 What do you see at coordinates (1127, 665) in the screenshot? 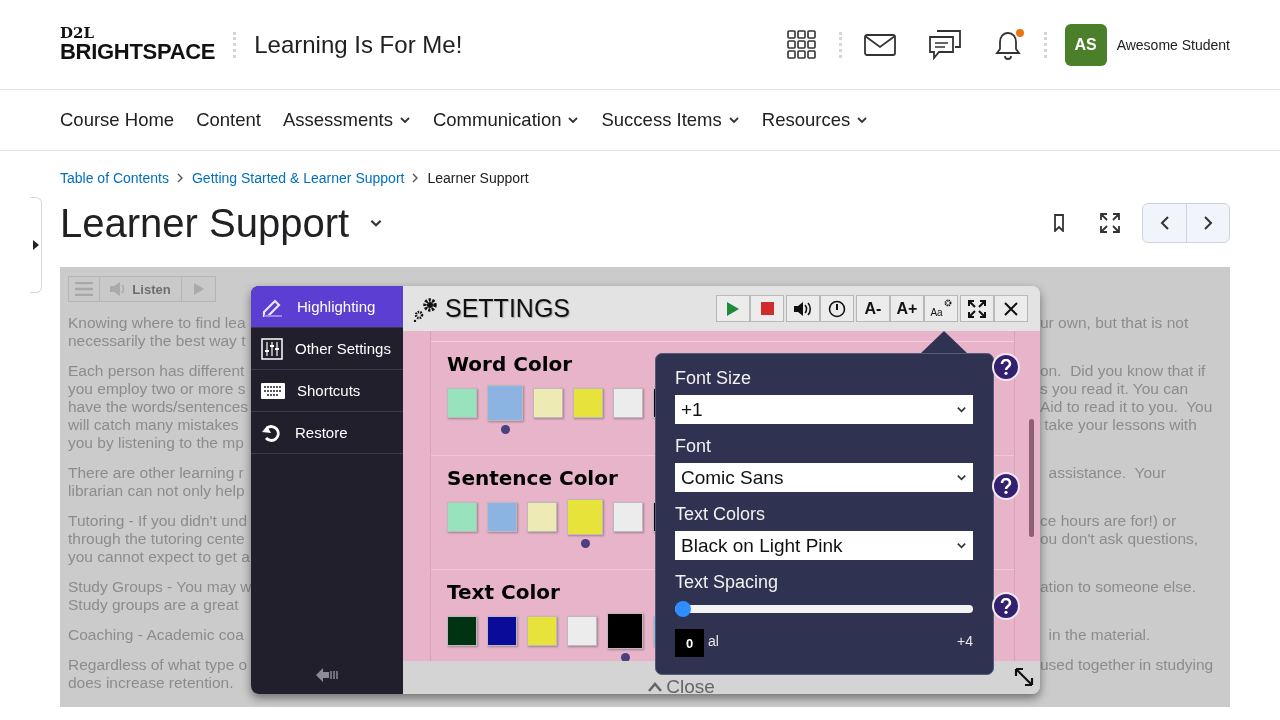
I see `paragraph-text: used together in studying` at bounding box center [1127, 665].